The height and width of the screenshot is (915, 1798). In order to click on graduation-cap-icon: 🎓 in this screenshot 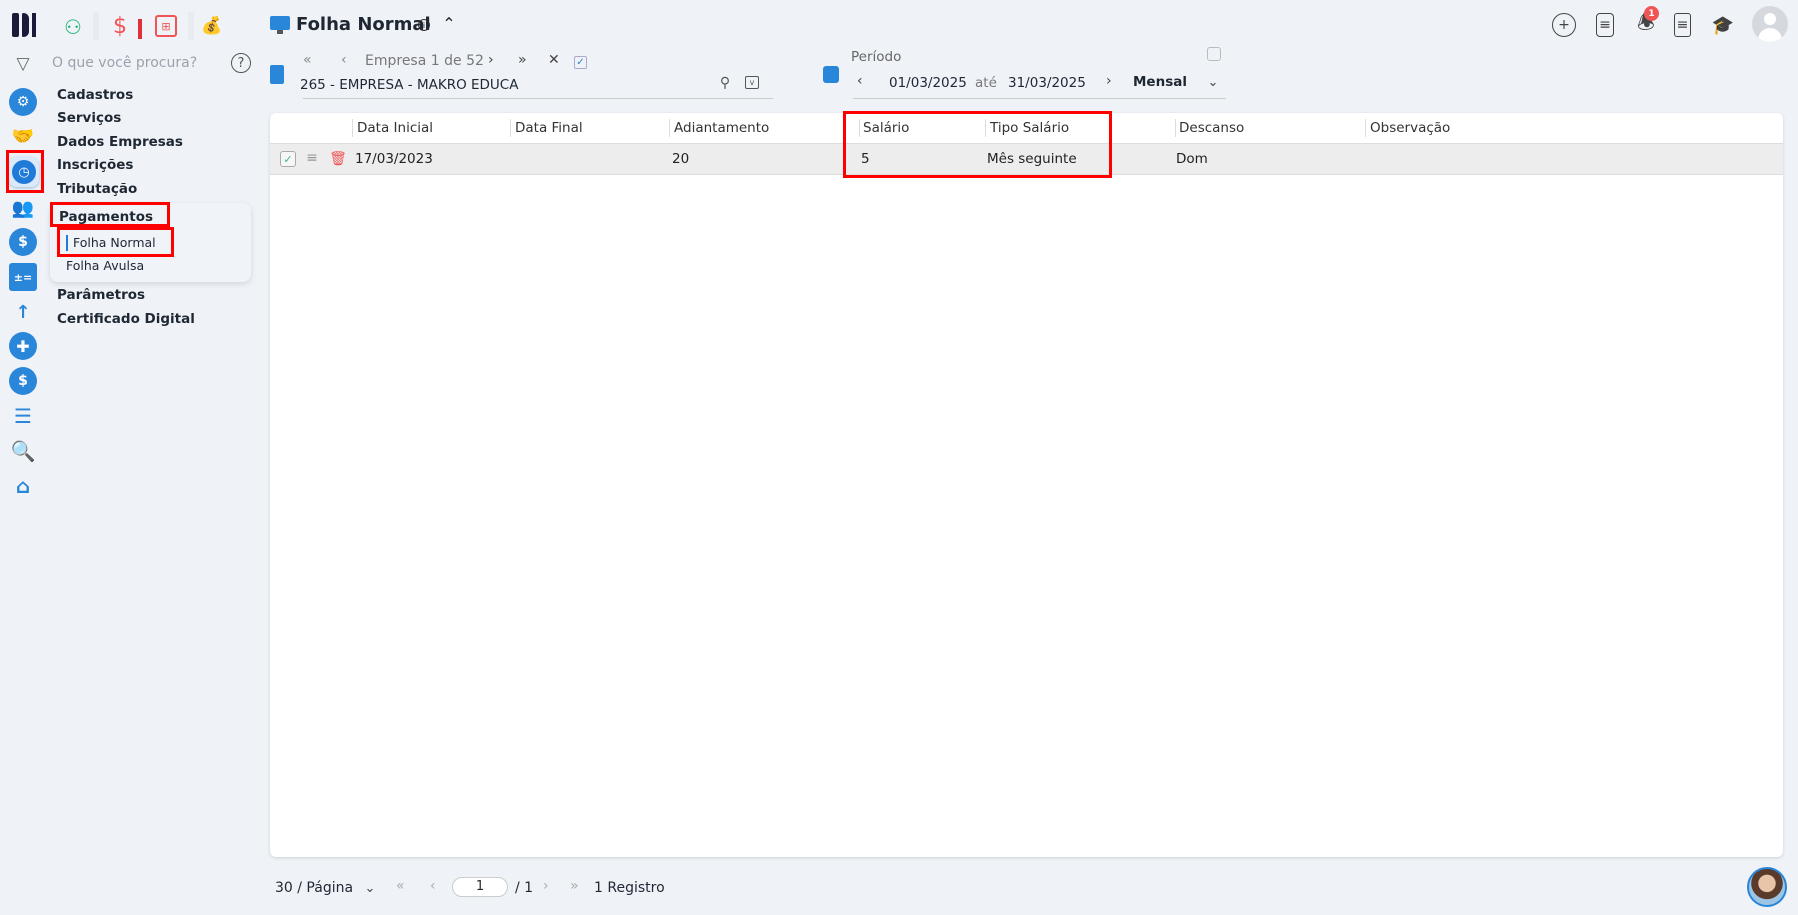, I will do `click(1723, 25)`.